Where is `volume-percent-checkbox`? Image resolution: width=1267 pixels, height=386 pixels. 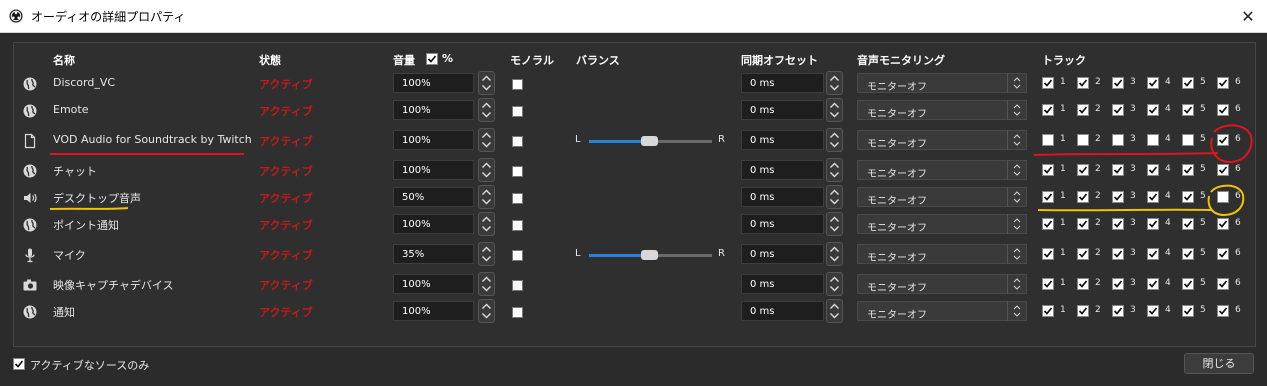 volume-percent-checkbox is located at coordinates (432, 59).